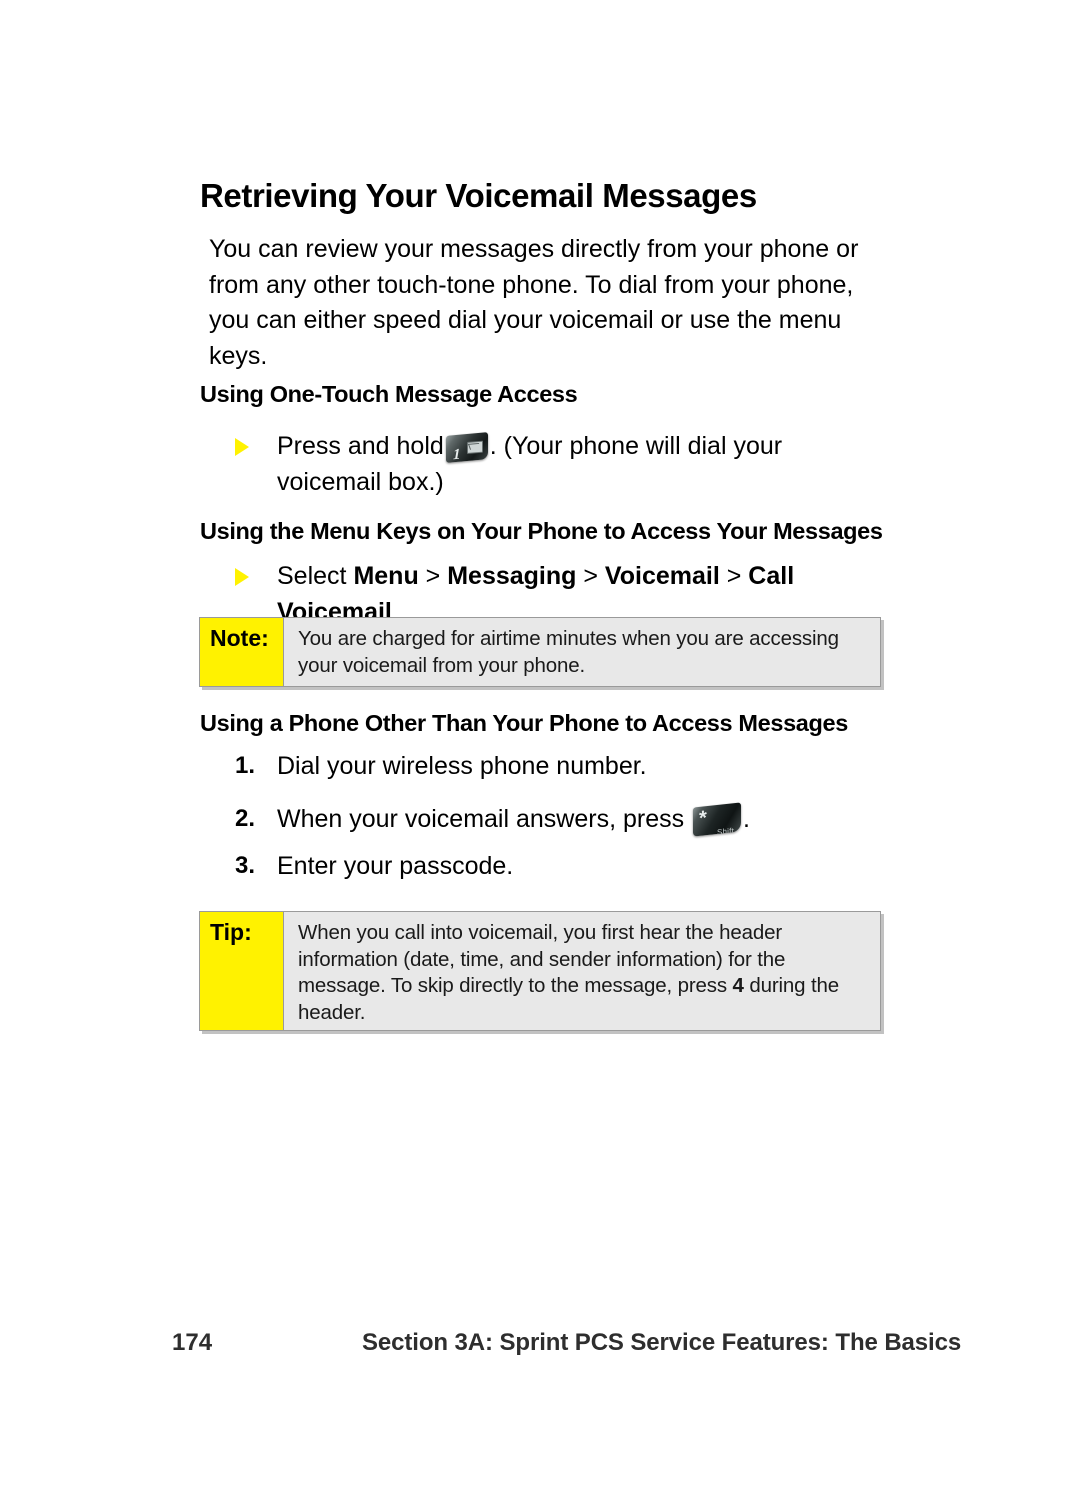  Describe the element at coordinates (717, 819) in the screenshot. I see `phone-key-star-shift-icon: * Shift` at that location.